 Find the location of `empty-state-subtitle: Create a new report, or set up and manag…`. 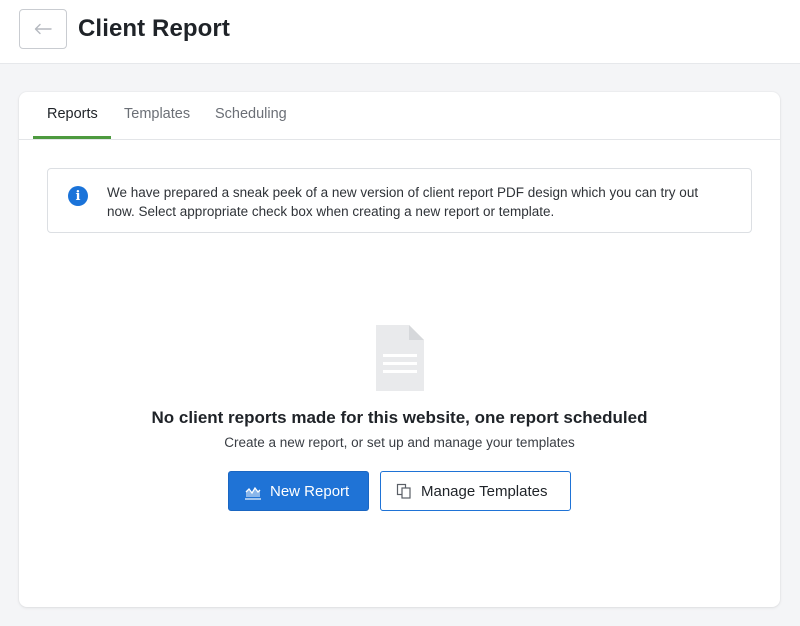

empty-state-subtitle: Create a new report, or set up and manag… is located at coordinates (399, 442).